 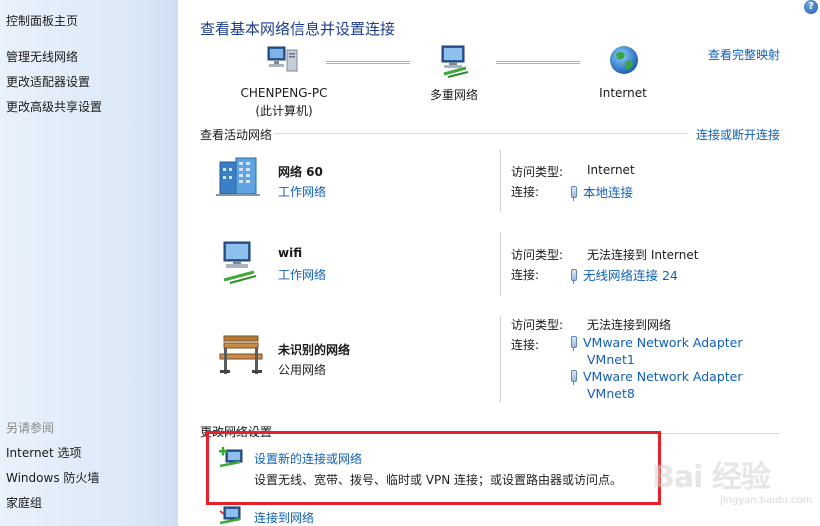 I want to click on vmnet8-connection-link: VMware Network Adapter, so click(x=657, y=377).